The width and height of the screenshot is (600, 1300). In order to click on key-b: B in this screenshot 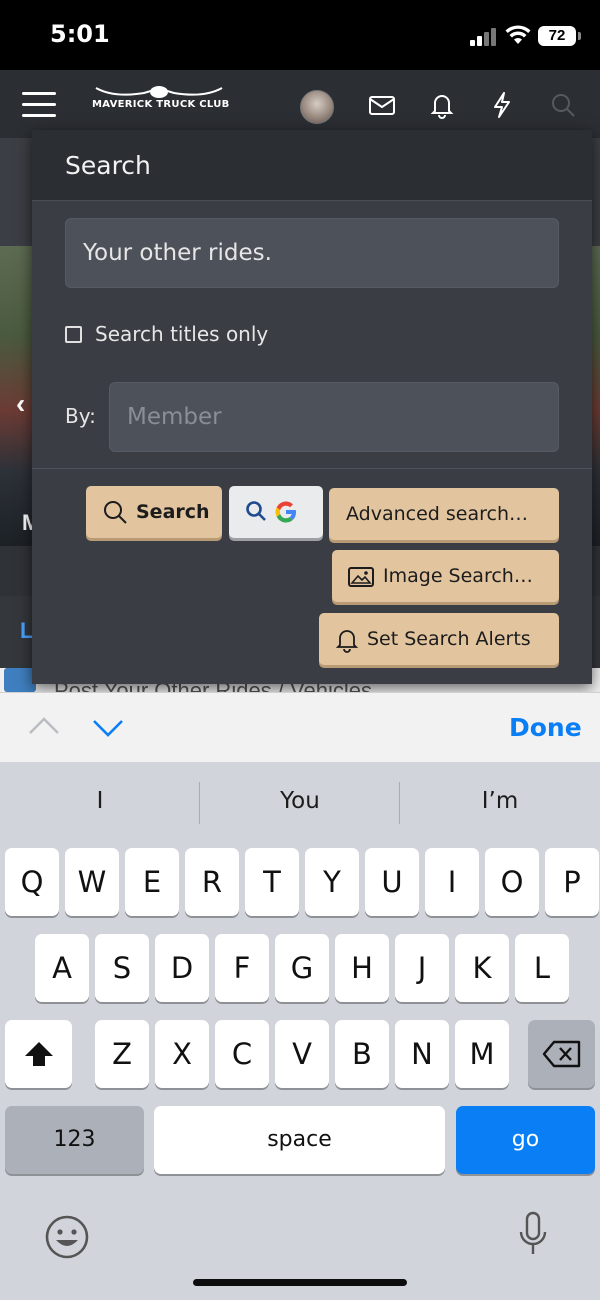, I will do `click(362, 1054)`.